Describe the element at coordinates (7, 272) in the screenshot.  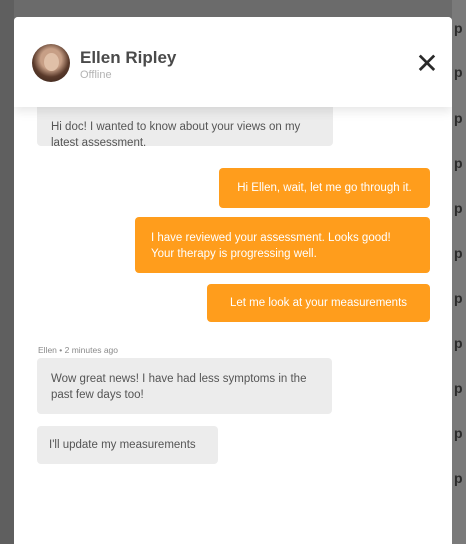
I see `background-left-edge` at that location.